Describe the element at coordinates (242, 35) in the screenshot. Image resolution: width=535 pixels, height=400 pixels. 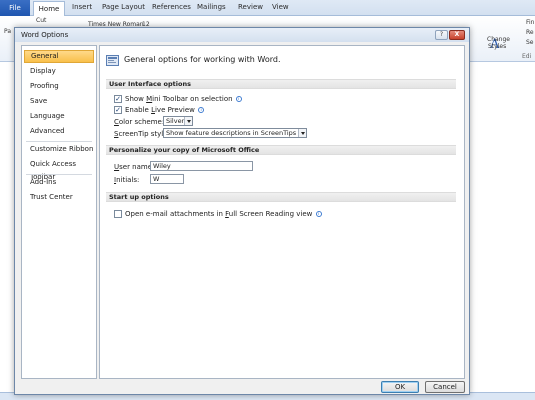
I see `dialog-title-bar: Word Options ? X` at that location.